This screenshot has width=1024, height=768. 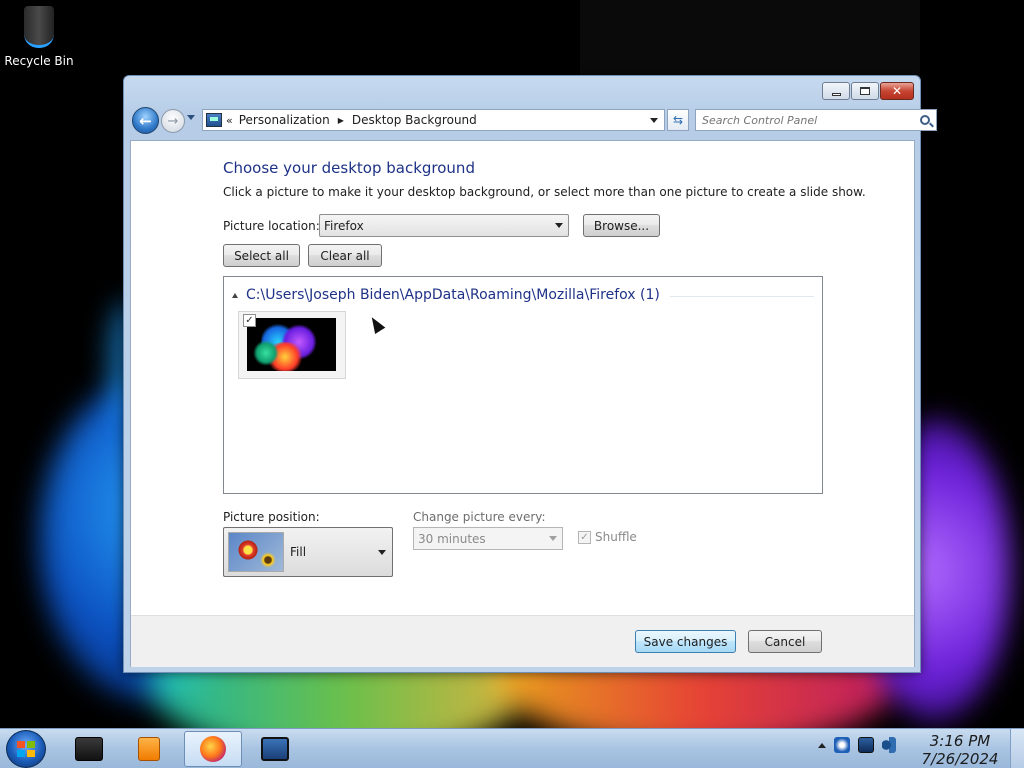 What do you see at coordinates (444, 225) in the screenshot?
I see `picture-location-dropdown: Firefox` at bounding box center [444, 225].